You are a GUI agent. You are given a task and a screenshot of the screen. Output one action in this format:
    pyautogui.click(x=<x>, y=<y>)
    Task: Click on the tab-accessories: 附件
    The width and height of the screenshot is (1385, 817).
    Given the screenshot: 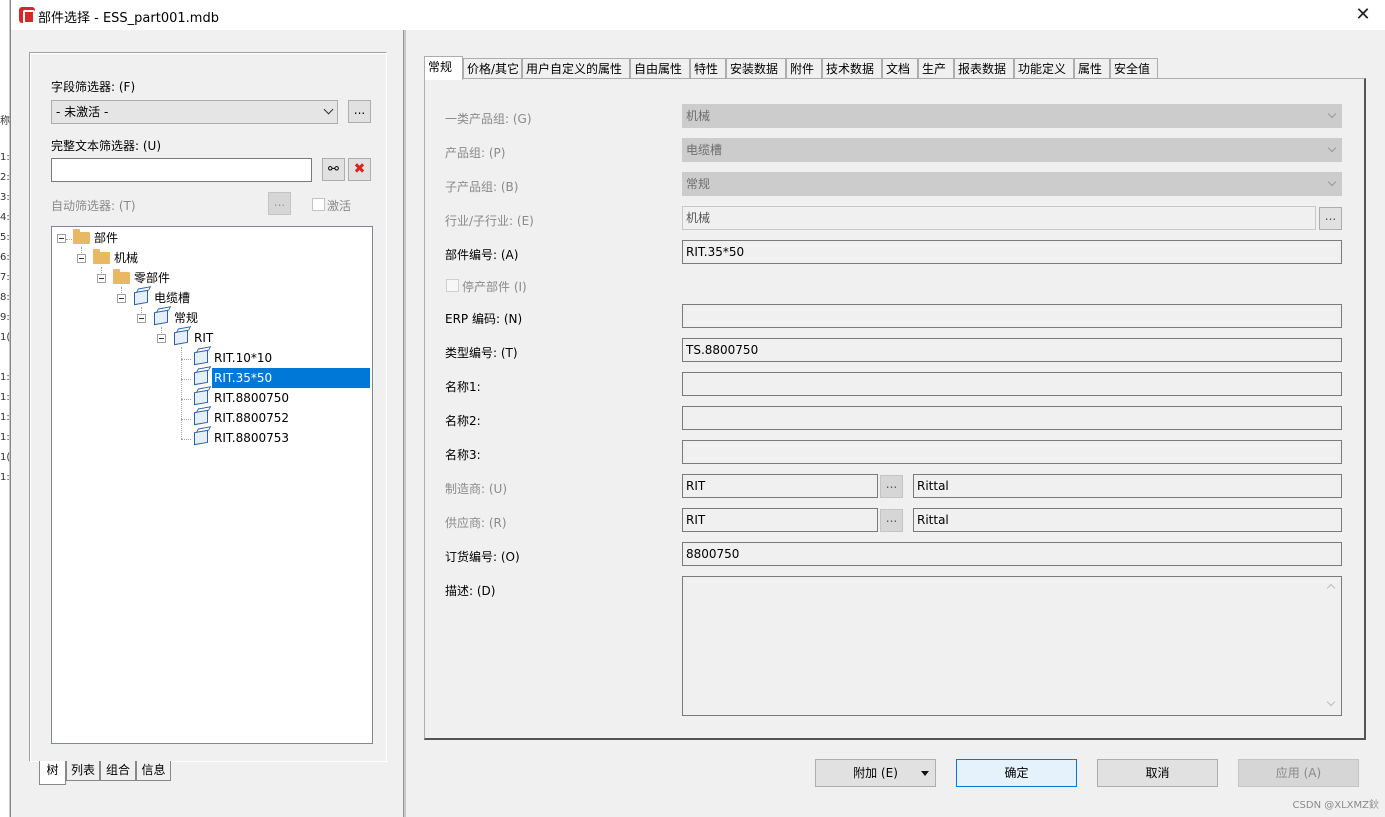 What is the action you would take?
    pyautogui.click(x=804, y=68)
    